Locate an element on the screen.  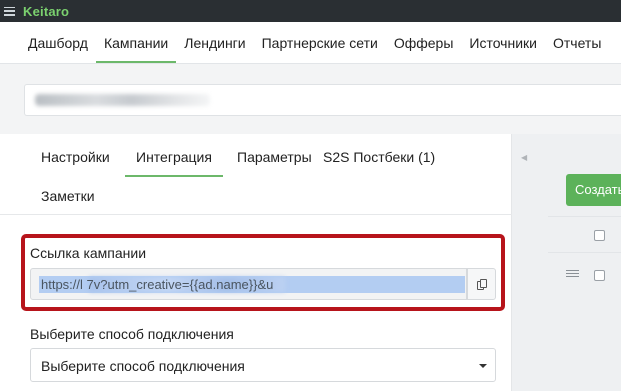
tab-settings: Настройки is located at coordinates (75, 157).